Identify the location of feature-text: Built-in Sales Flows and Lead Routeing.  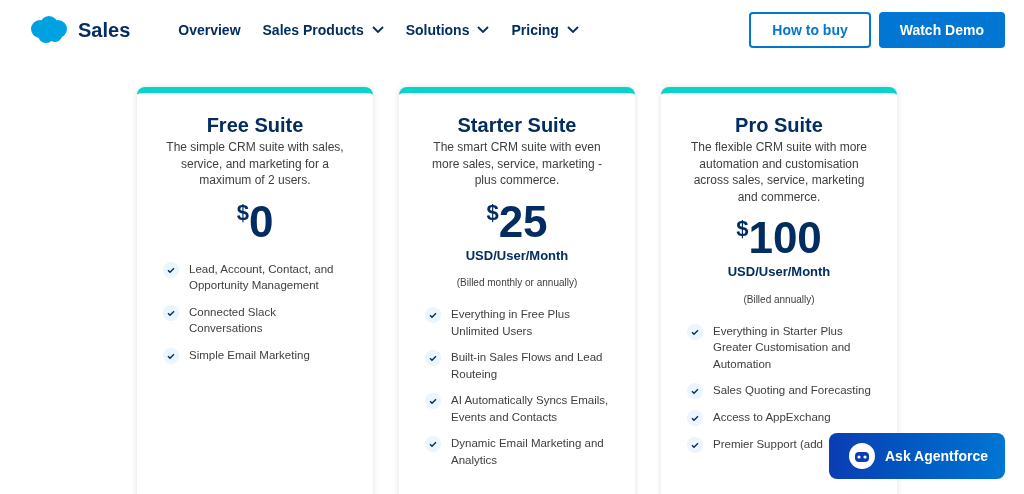
(527, 366).